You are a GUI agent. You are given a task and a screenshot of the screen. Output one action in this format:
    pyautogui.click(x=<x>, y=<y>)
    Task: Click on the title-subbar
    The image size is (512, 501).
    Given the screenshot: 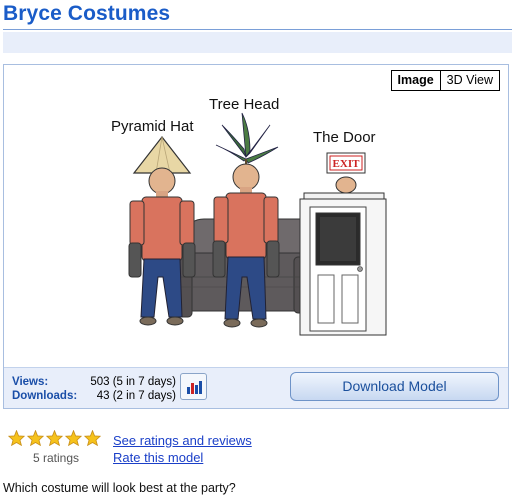 What is the action you would take?
    pyautogui.click(x=257, y=42)
    